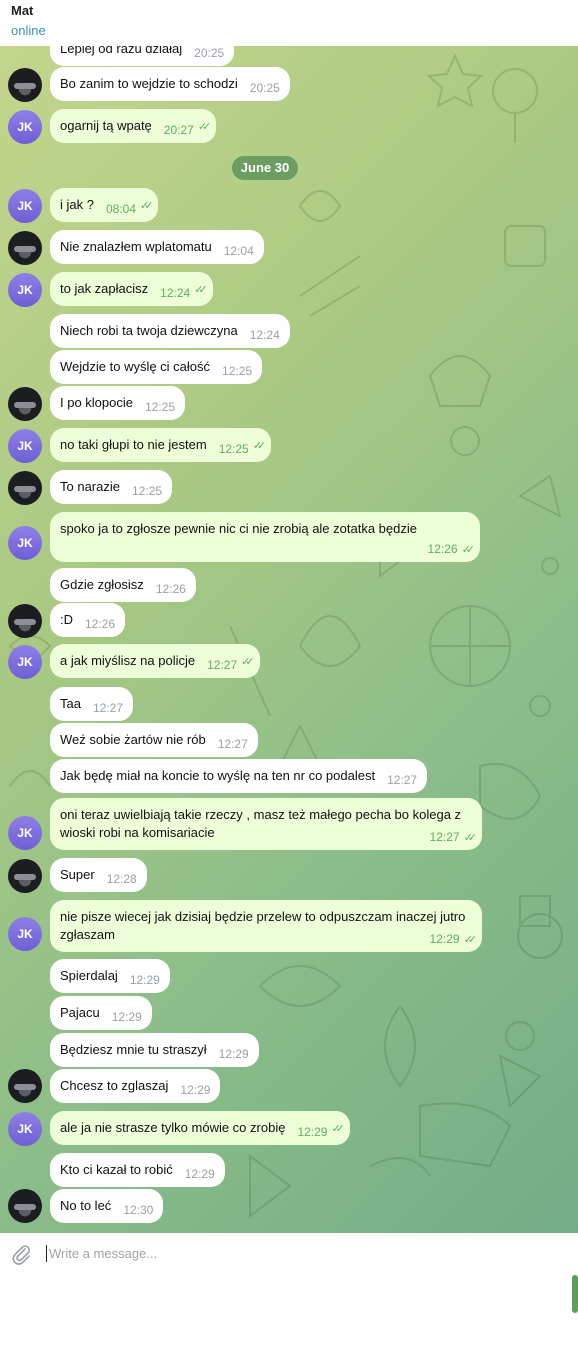 The height and width of the screenshot is (1361, 578). Describe the element at coordinates (175, 293) in the screenshot. I see `message-time: 12:24` at that location.